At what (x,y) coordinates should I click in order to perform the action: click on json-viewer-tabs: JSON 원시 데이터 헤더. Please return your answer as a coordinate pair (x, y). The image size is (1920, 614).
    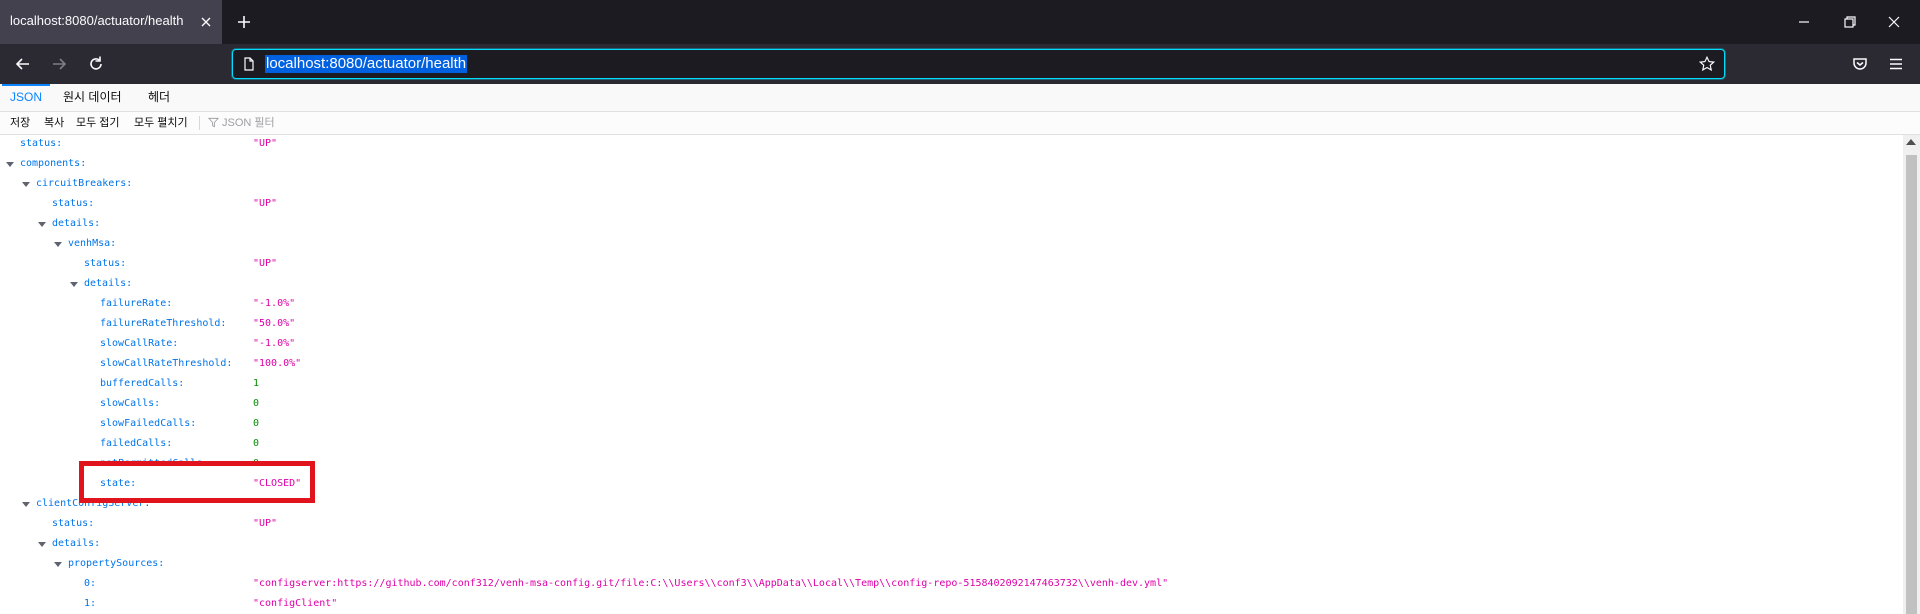
    Looking at the image, I should click on (960, 98).